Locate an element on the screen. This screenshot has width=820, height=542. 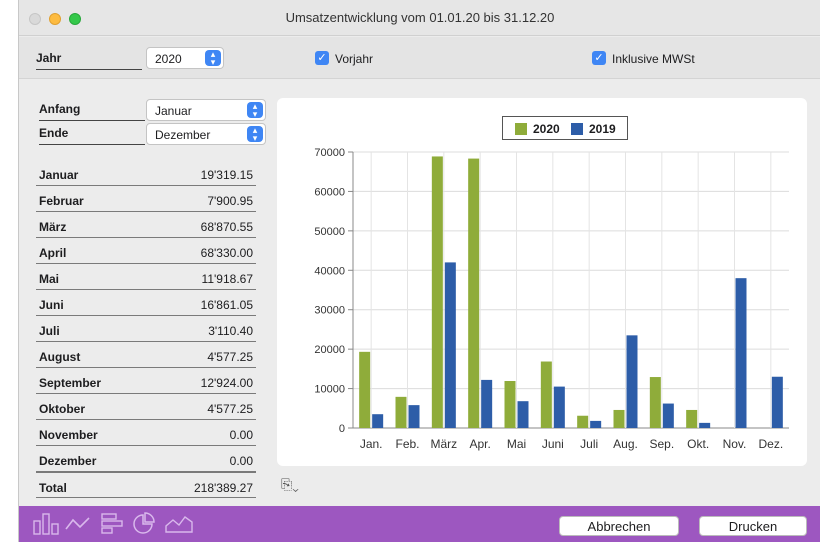
month-row: November 0.00 is located at coordinates (146, 433).